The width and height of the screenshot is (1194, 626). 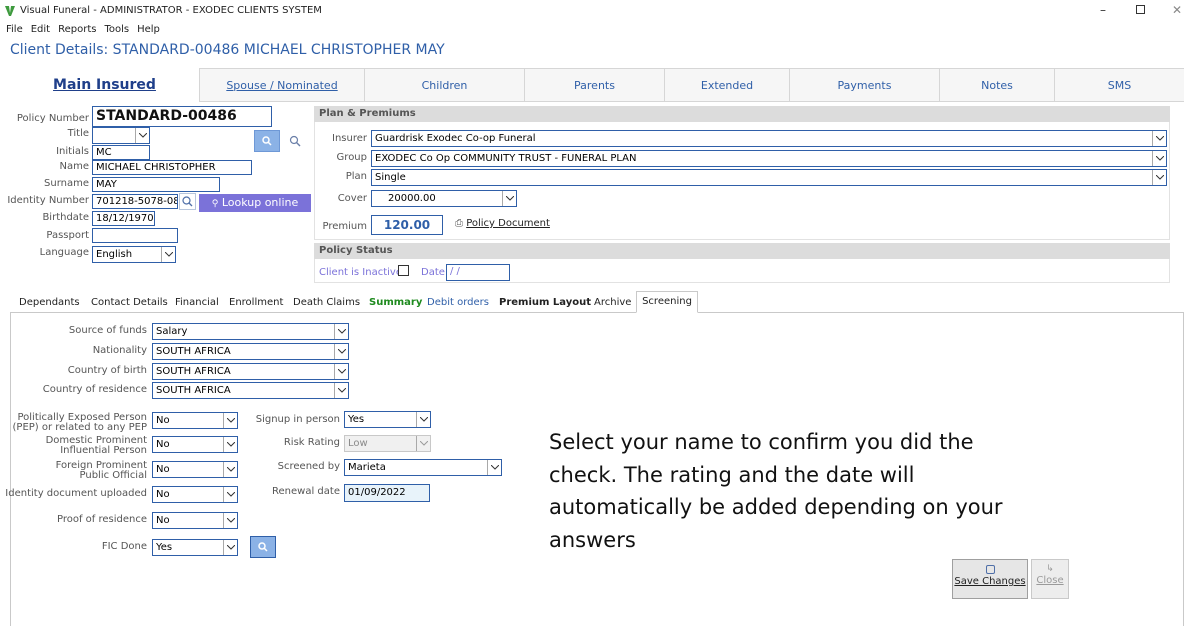 I want to click on proof-of-residence-select: No, so click(x=195, y=520).